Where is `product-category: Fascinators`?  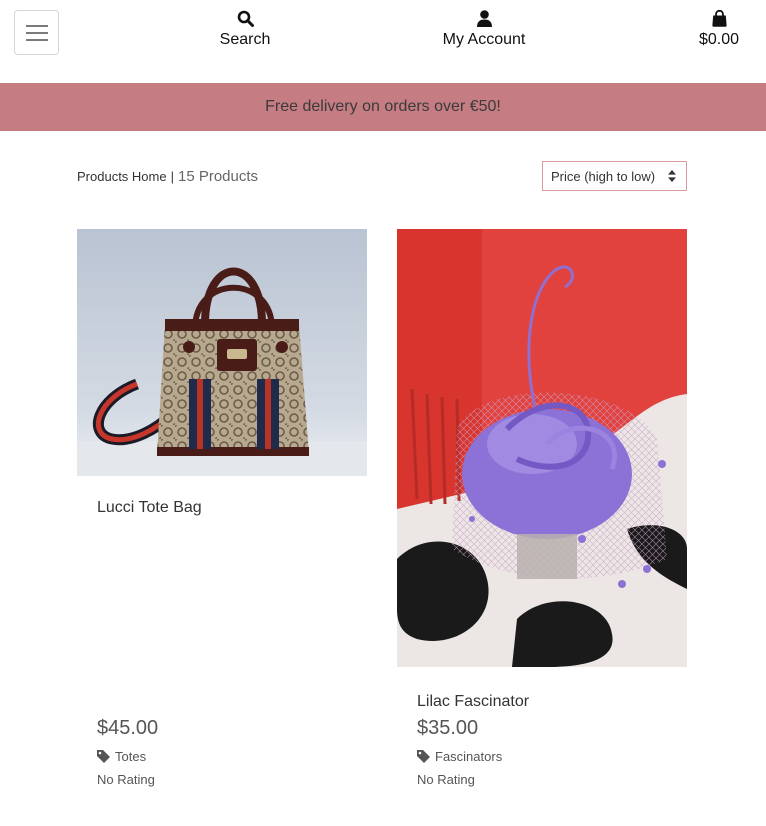 product-category: Fascinators is located at coordinates (459, 756).